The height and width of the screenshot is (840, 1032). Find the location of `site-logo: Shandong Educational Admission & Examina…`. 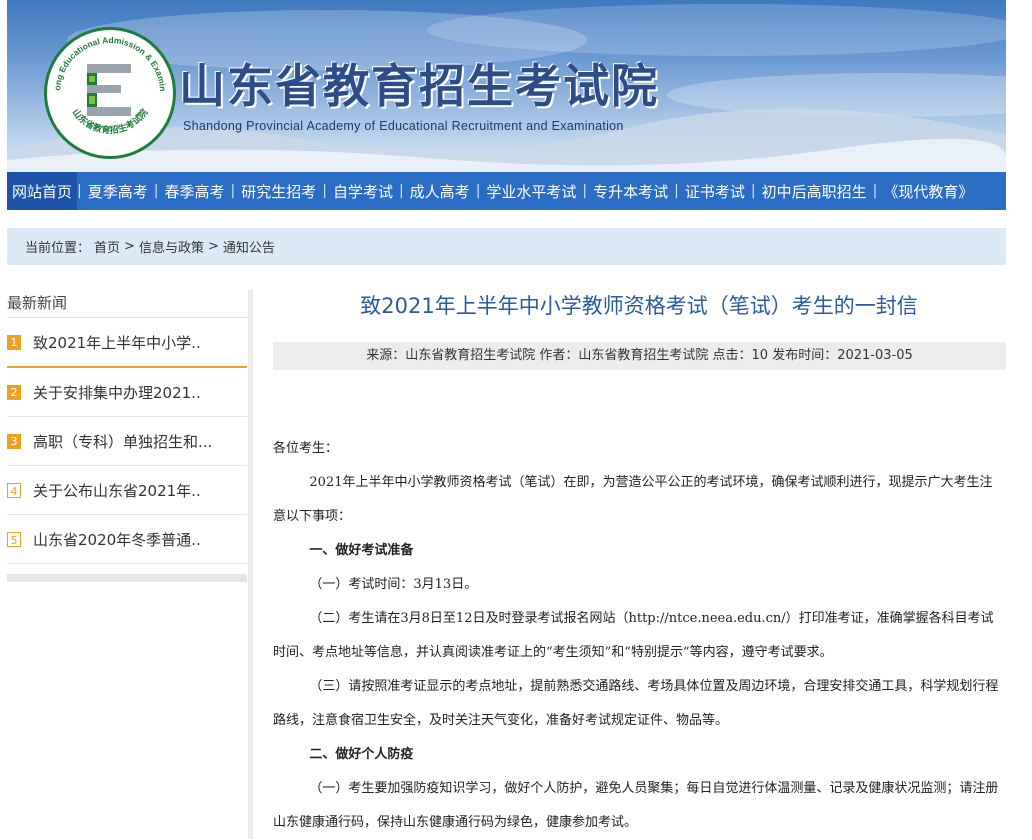

site-logo: Shandong Educational Admission & Examina… is located at coordinates (110, 93).